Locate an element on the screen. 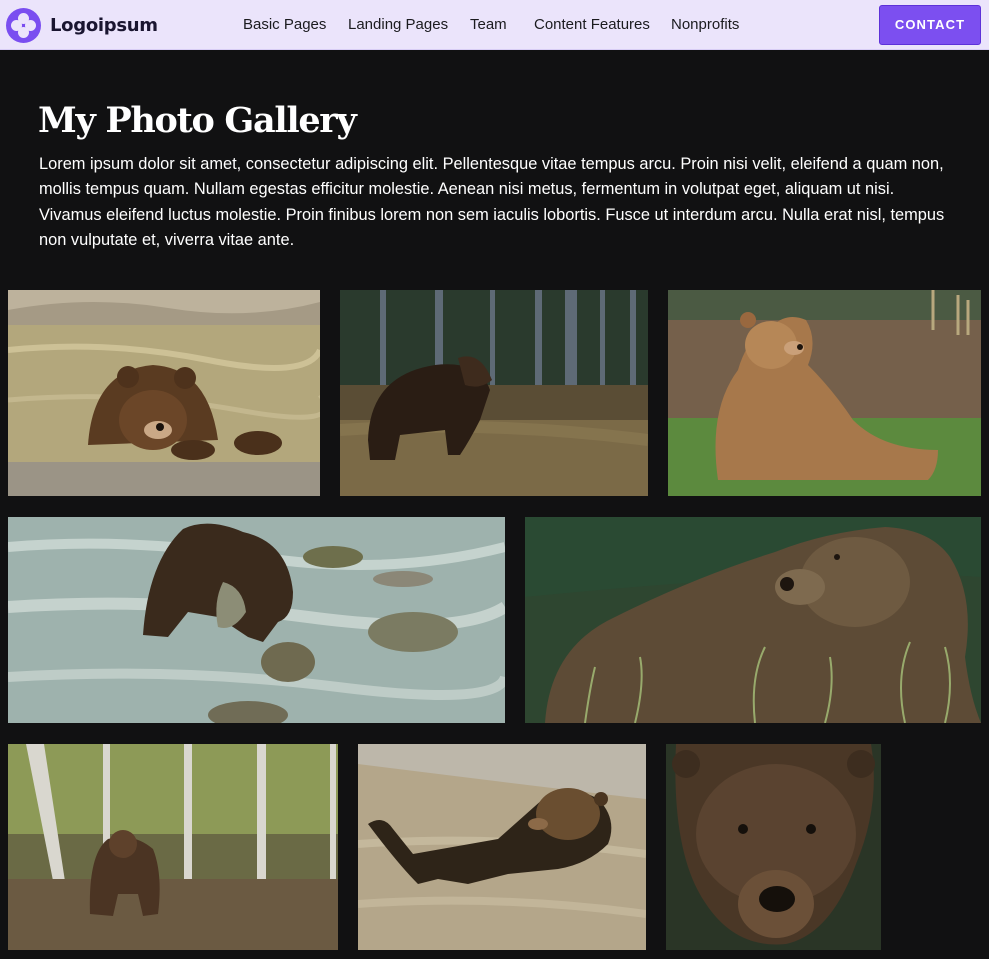  photo-bear-in-birch-forest is located at coordinates (173, 847).